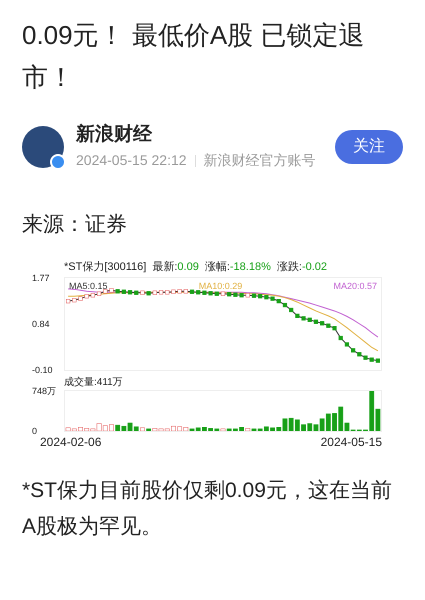 The height and width of the screenshot is (600, 425). Describe the element at coordinates (220, 286) in the screenshot. I see `legend-label: MA10:0.29` at that location.